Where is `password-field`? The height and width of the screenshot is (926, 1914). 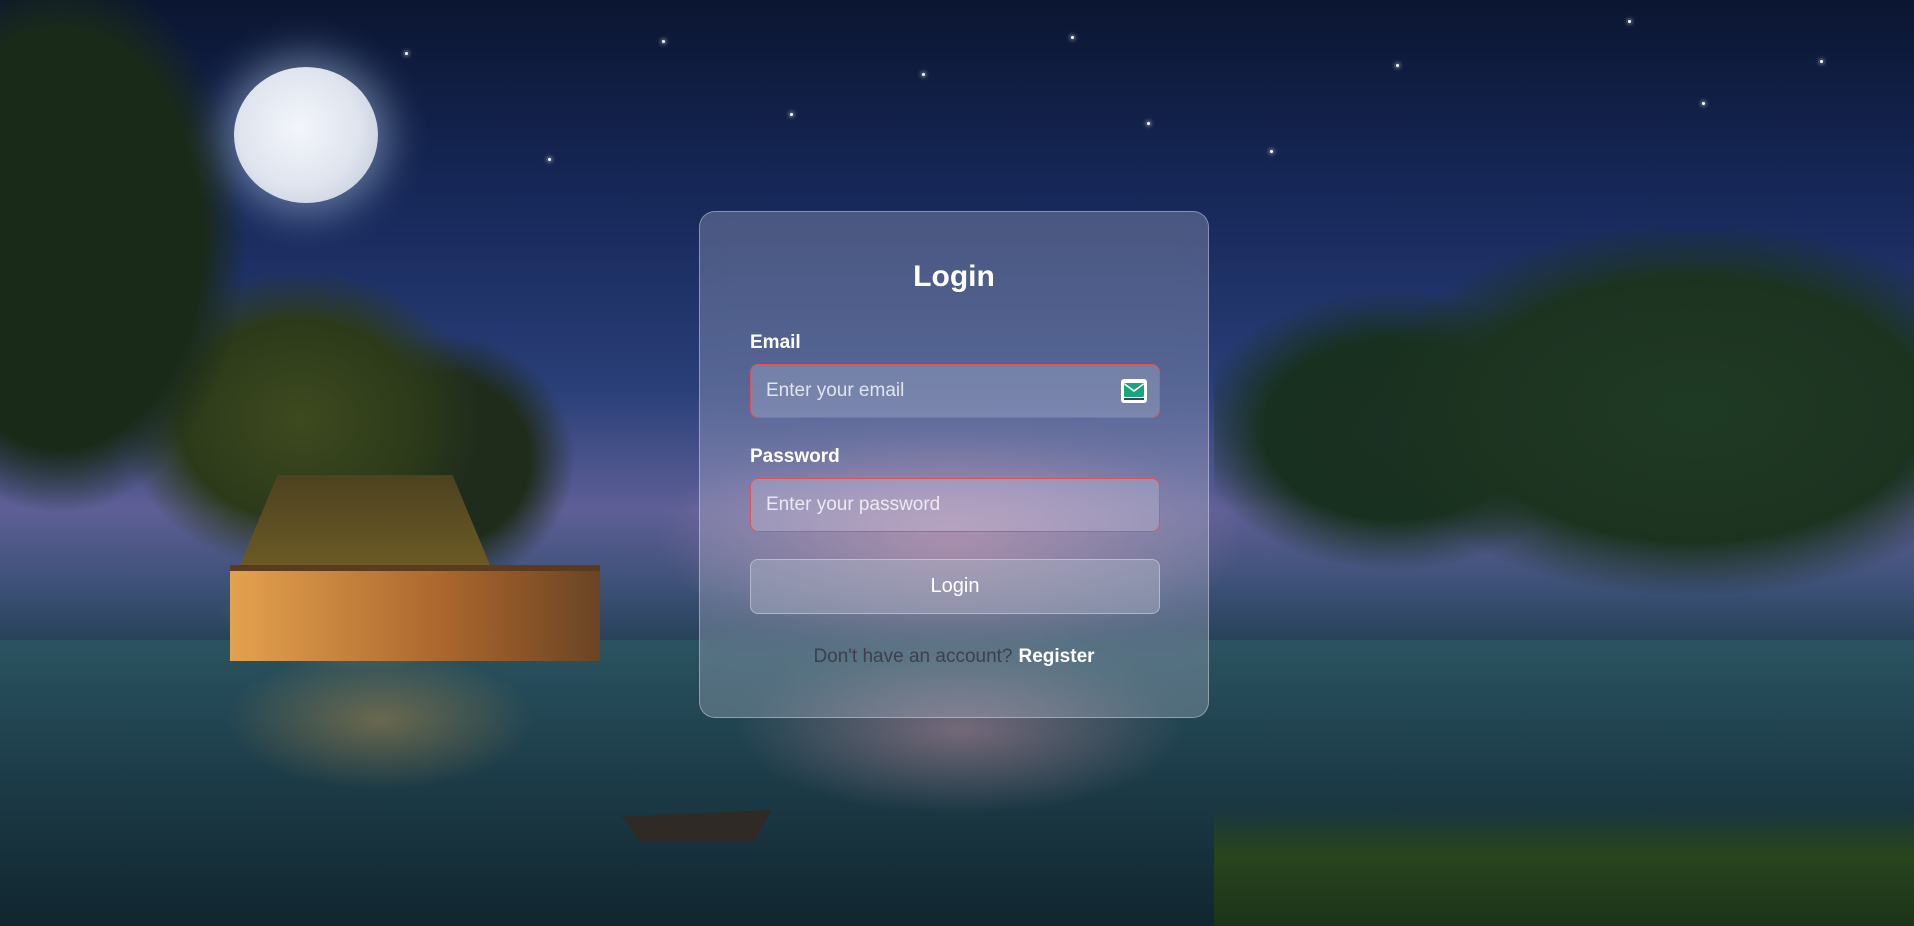
password-field is located at coordinates (955, 505).